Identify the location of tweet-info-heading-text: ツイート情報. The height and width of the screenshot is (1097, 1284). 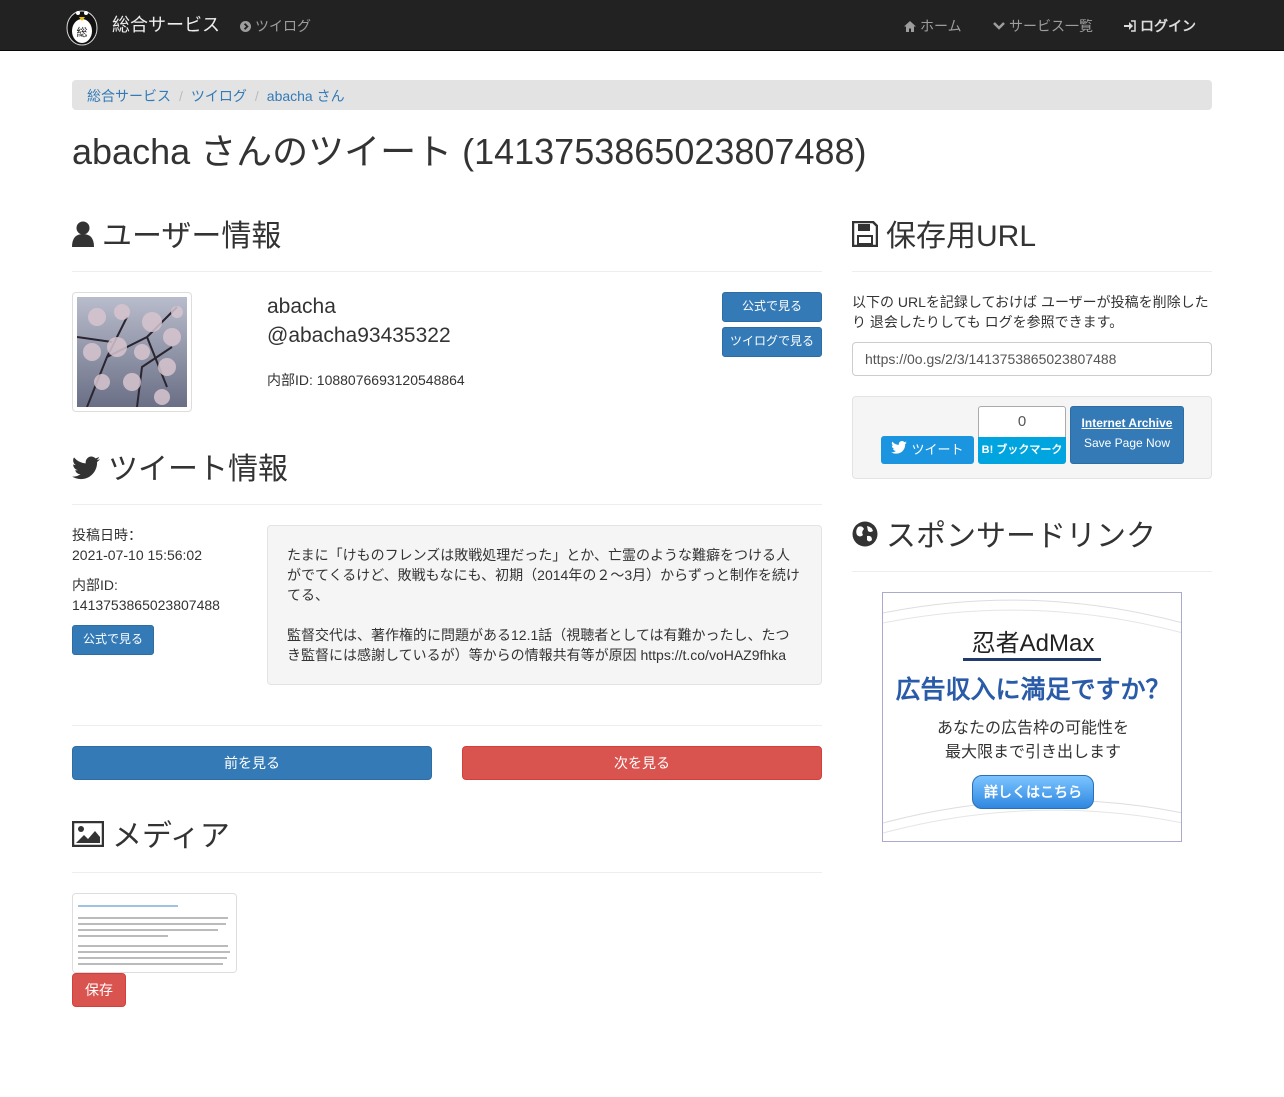
(198, 469).